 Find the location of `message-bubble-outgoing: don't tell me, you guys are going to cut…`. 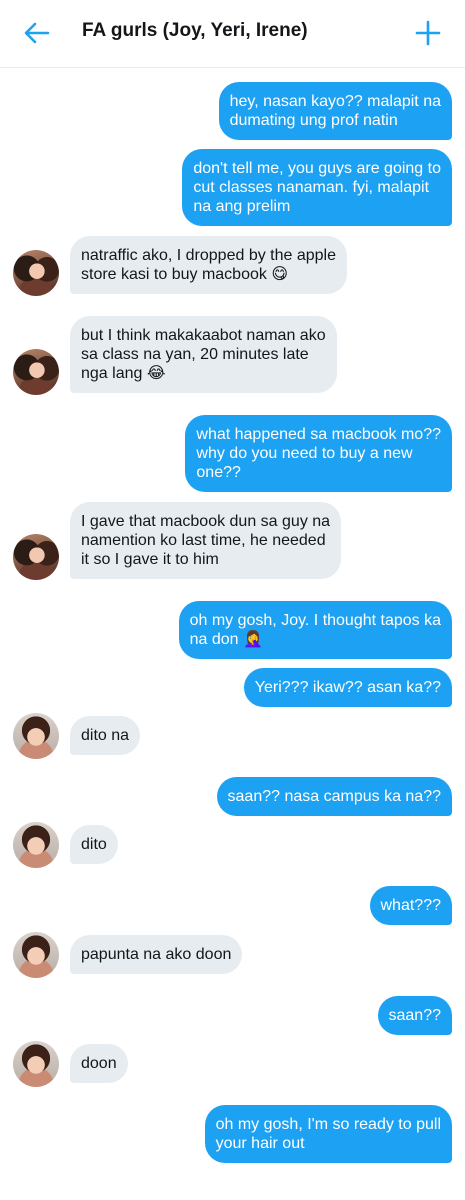

message-bubble-outgoing: don't tell me, you guys are going to cut… is located at coordinates (317, 187).